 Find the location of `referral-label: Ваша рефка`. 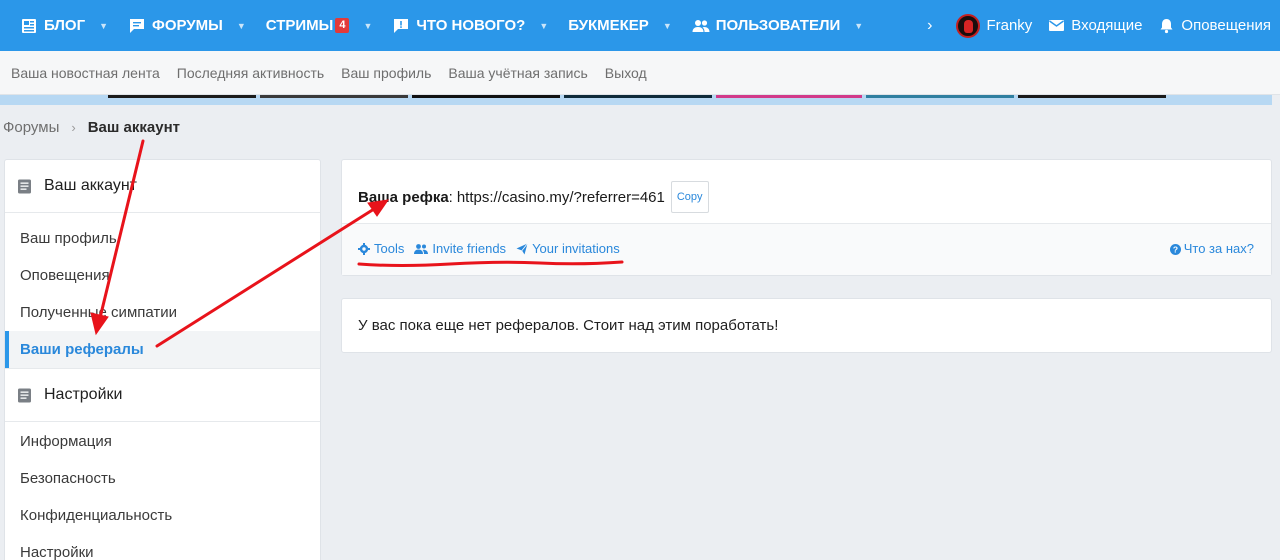

referral-label: Ваша рефка is located at coordinates (403, 197).